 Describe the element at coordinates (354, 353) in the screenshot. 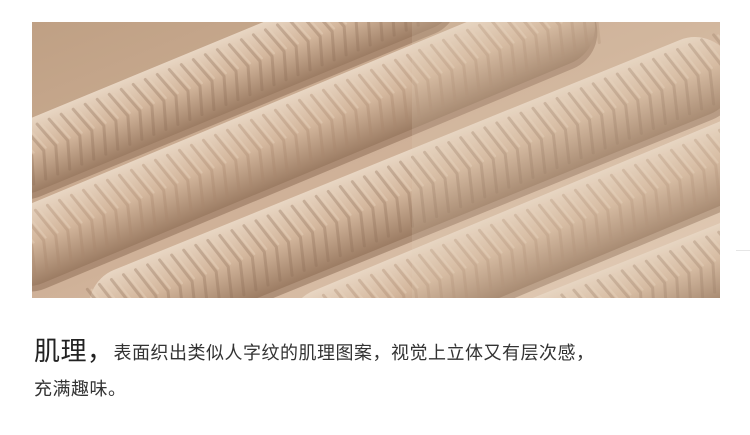

I see `caption-body-line1: 表面织出类似人字纹的肌理图案，视觉上立体又有层次感，` at that location.